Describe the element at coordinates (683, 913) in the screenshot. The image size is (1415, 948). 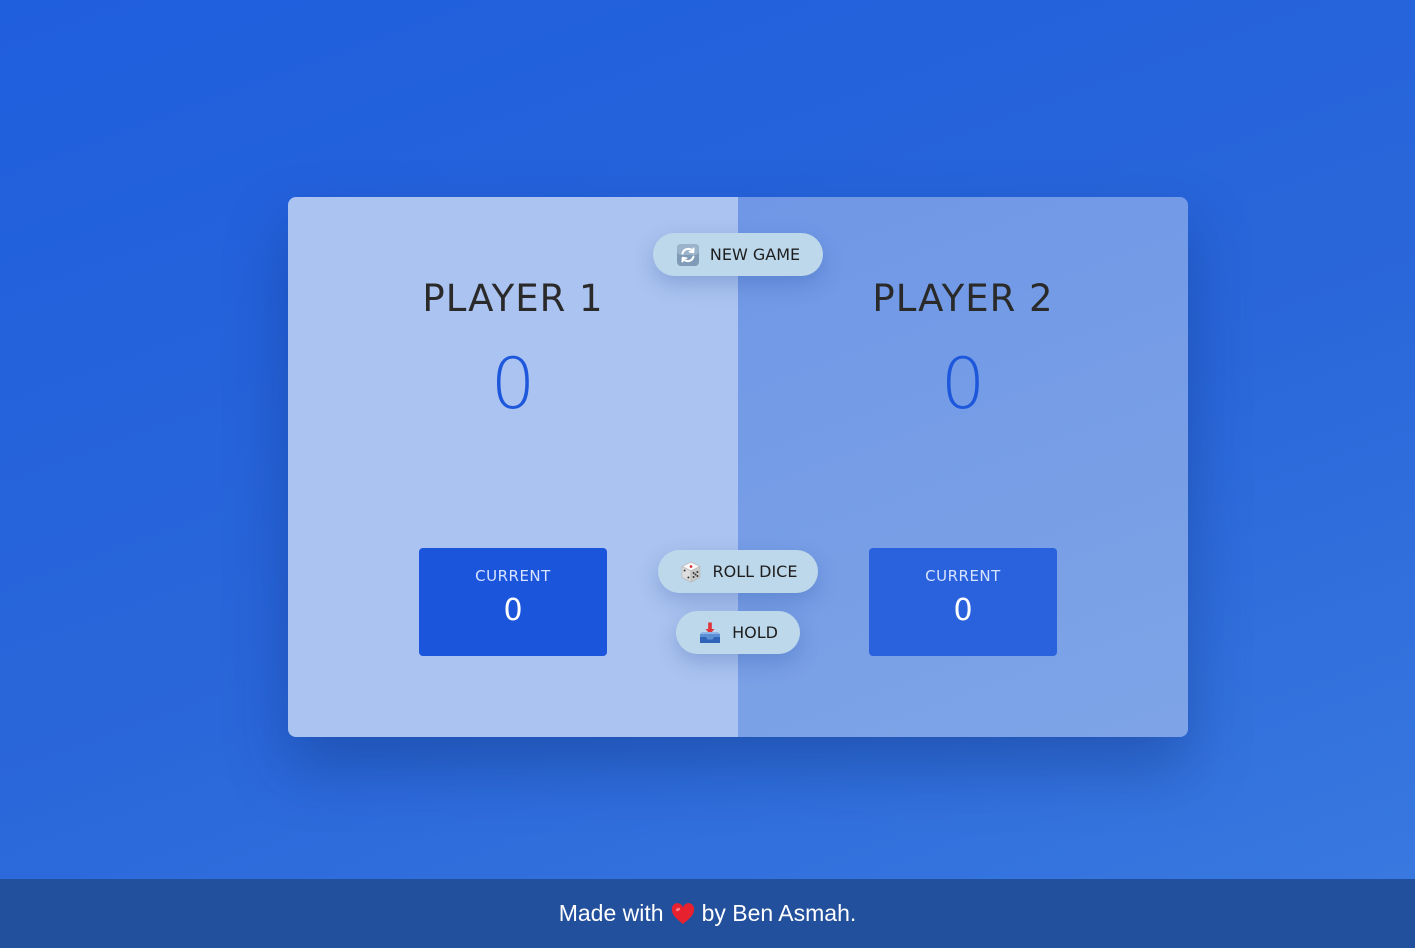
I see `heart-icon` at that location.